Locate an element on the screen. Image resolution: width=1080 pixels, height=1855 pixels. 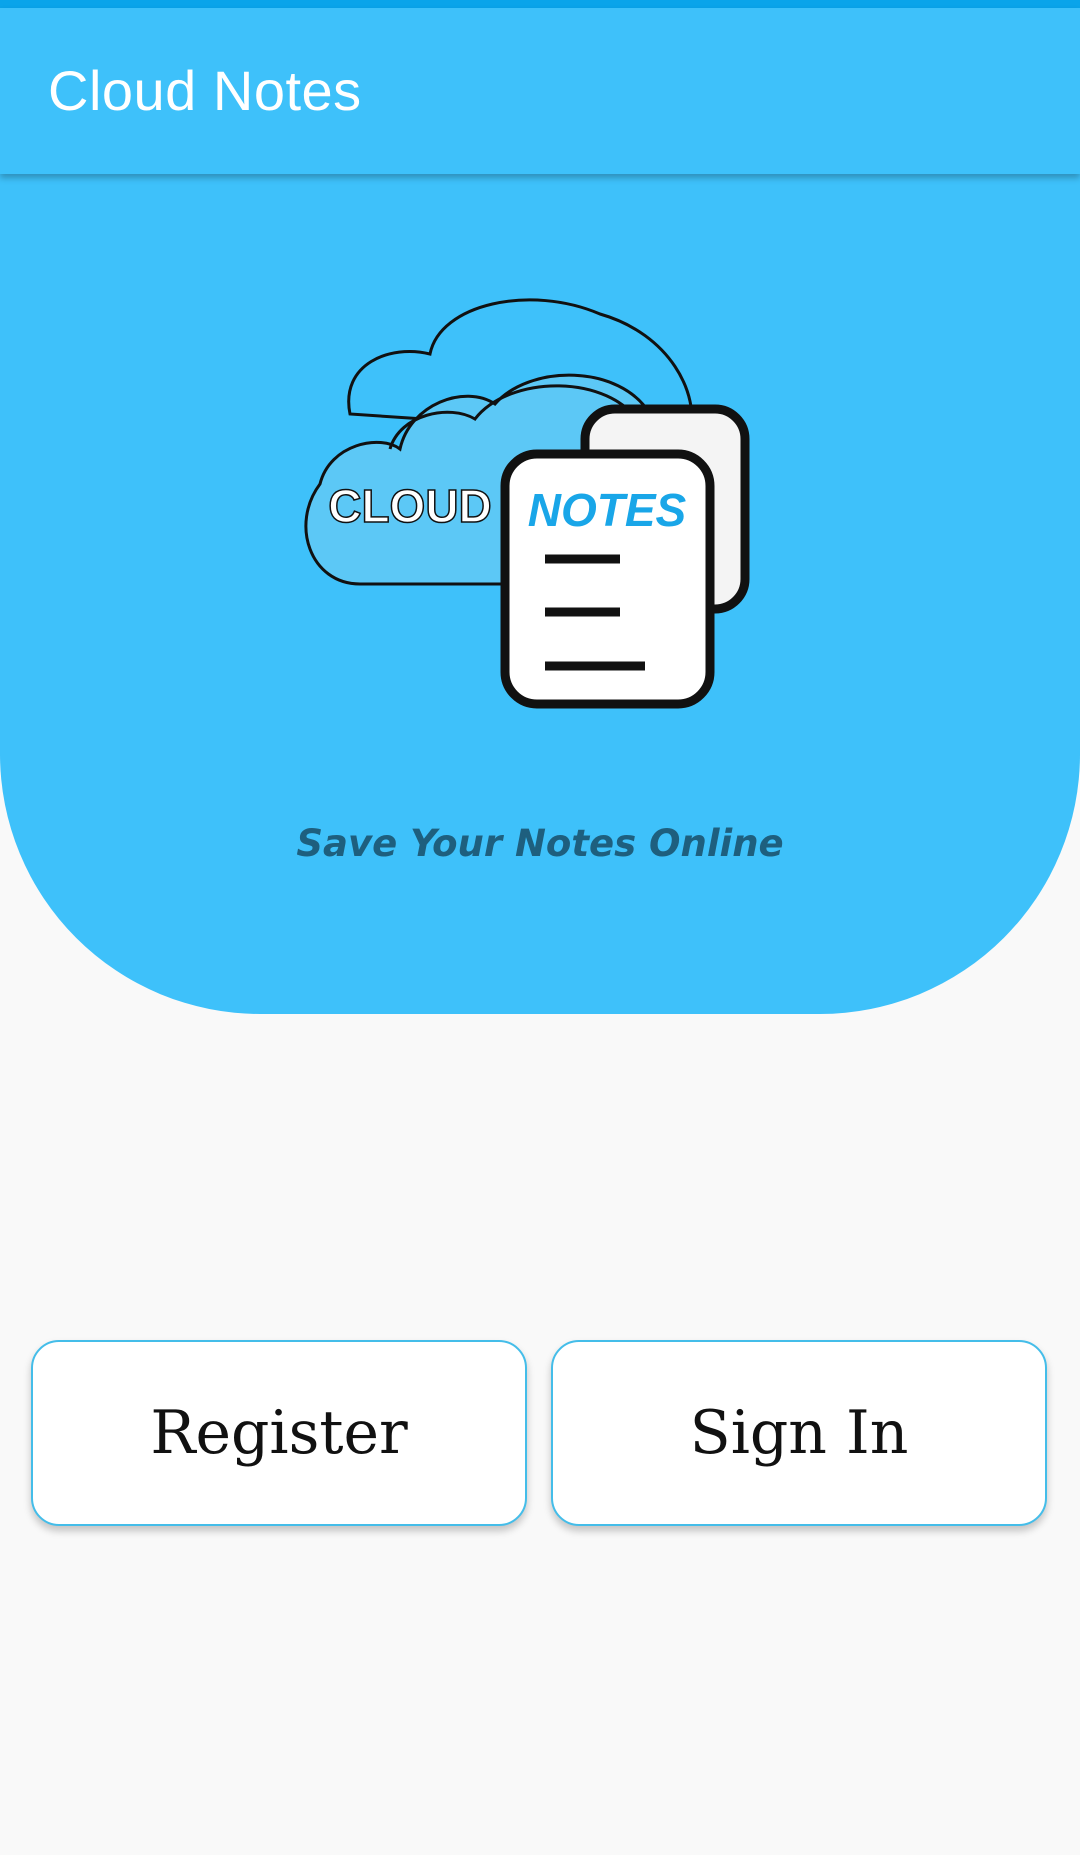
logo-word-notes: NOTES is located at coordinates (607, 510).